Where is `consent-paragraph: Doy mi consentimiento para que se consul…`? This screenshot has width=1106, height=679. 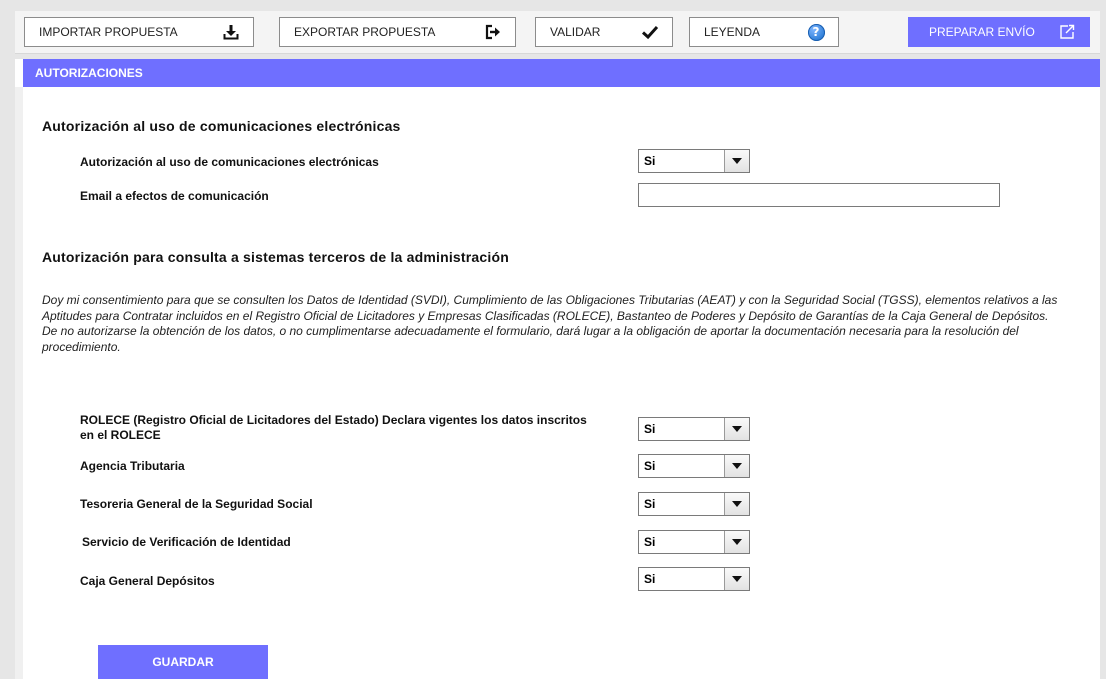 consent-paragraph: Doy mi consentimiento para que se consul… is located at coordinates (550, 308).